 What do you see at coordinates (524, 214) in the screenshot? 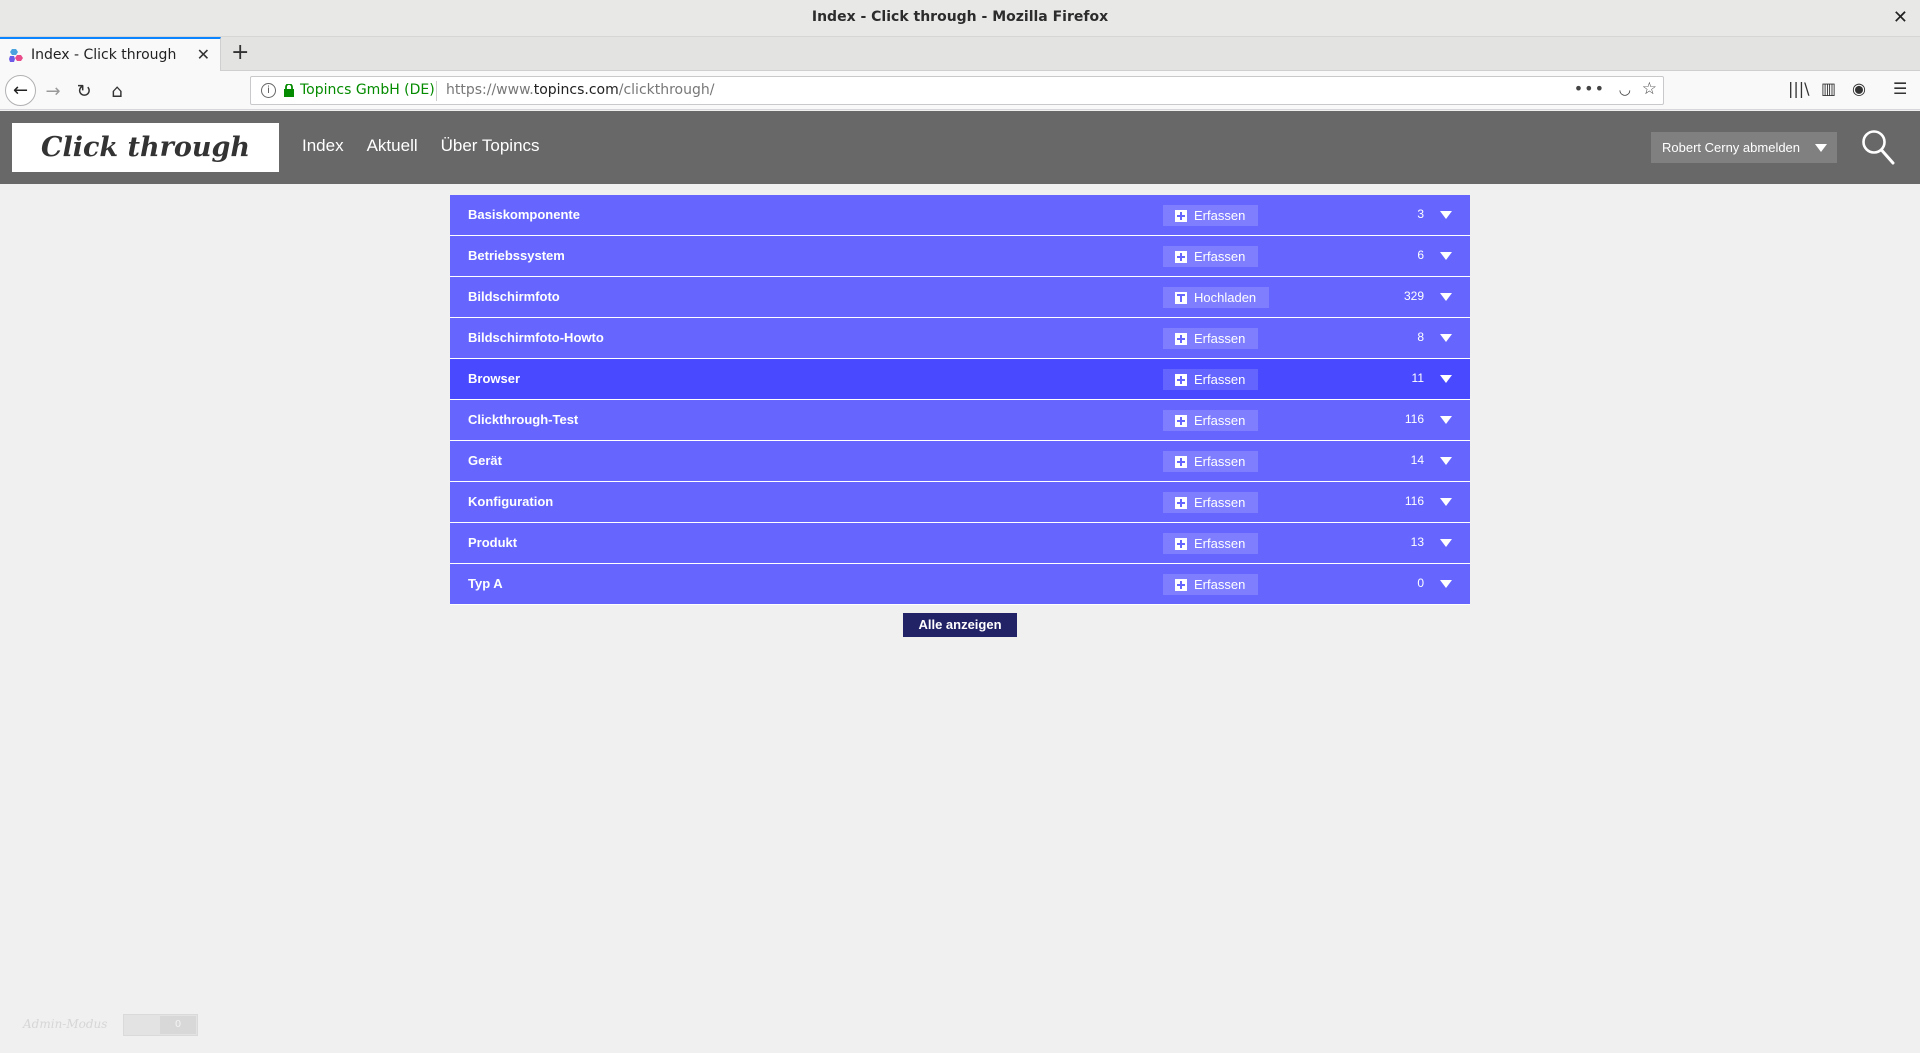
I see `type-name: Basiskomponente` at bounding box center [524, 214].